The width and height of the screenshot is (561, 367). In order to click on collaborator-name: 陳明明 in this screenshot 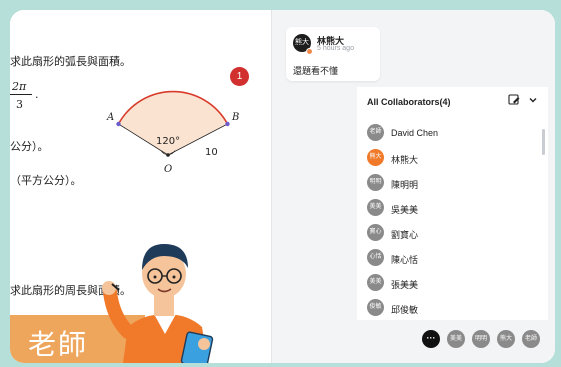, I will do `click(405, 185)`.